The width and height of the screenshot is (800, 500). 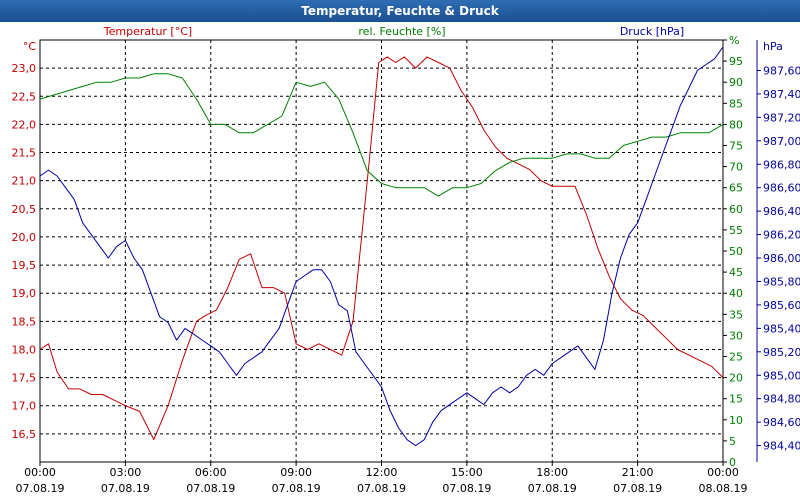 What do you see at coordinates (773, 46) in the screenshot?
I see `pressure-unit: hPa` at bounding box center [773, 46].